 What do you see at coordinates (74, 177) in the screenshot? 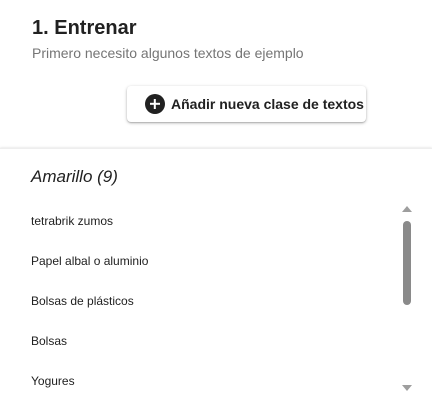
I see `class-title: Amarillo (9)` at bounding box center [74, 177].